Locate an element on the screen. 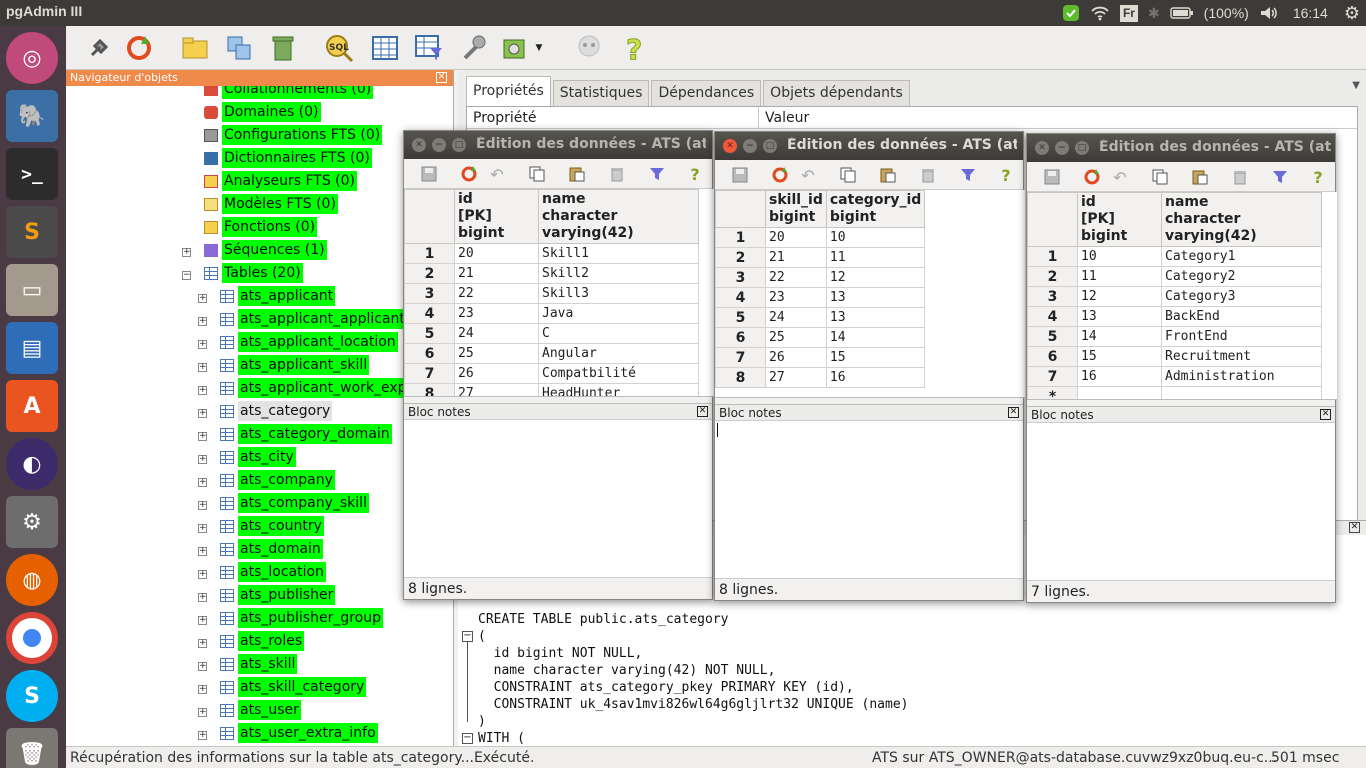  hint-icon is located at coordinates (589, 48).